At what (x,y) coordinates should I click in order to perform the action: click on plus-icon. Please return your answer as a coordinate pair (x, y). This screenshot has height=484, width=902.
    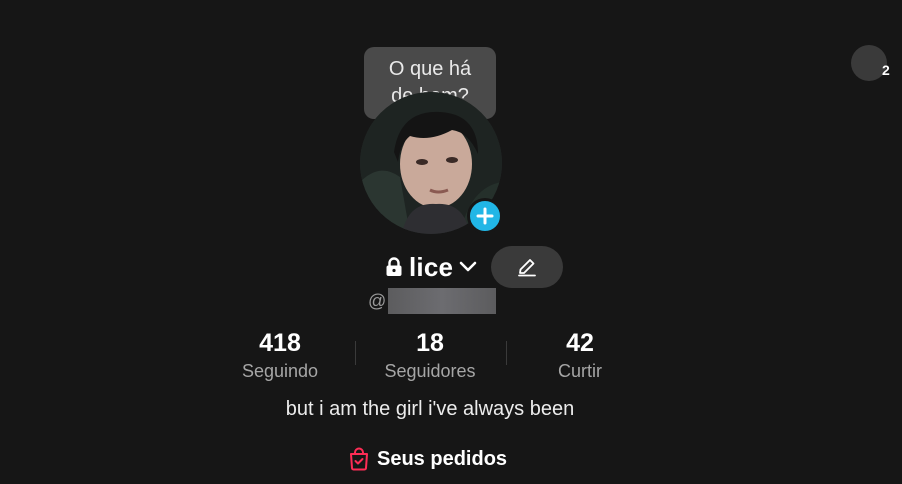
    Looking at the image, I should click on (485, 216).